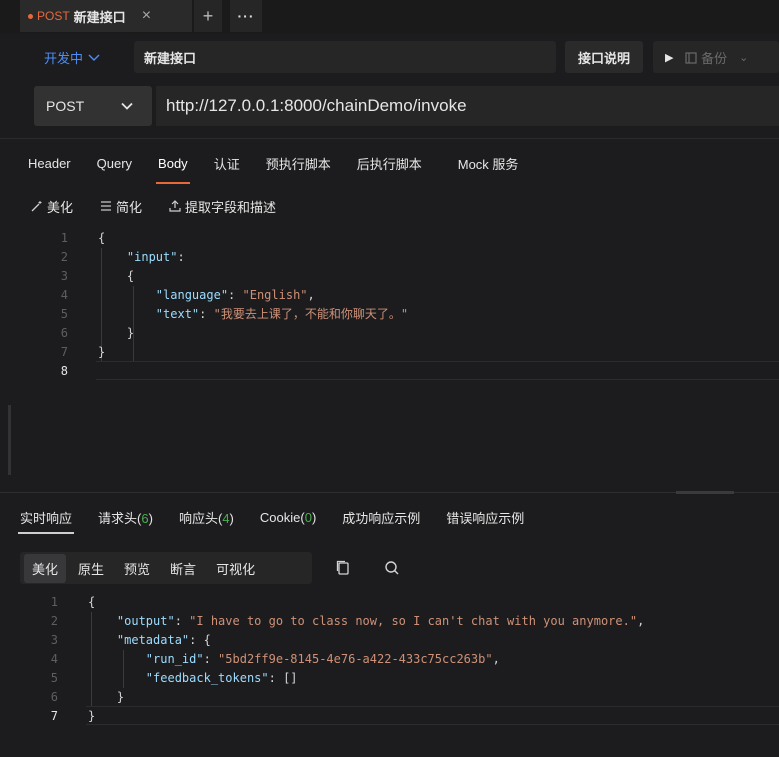 The width and height of the screenshot is (779, 757). I want to click on method-label: POST, so click(65, 106).